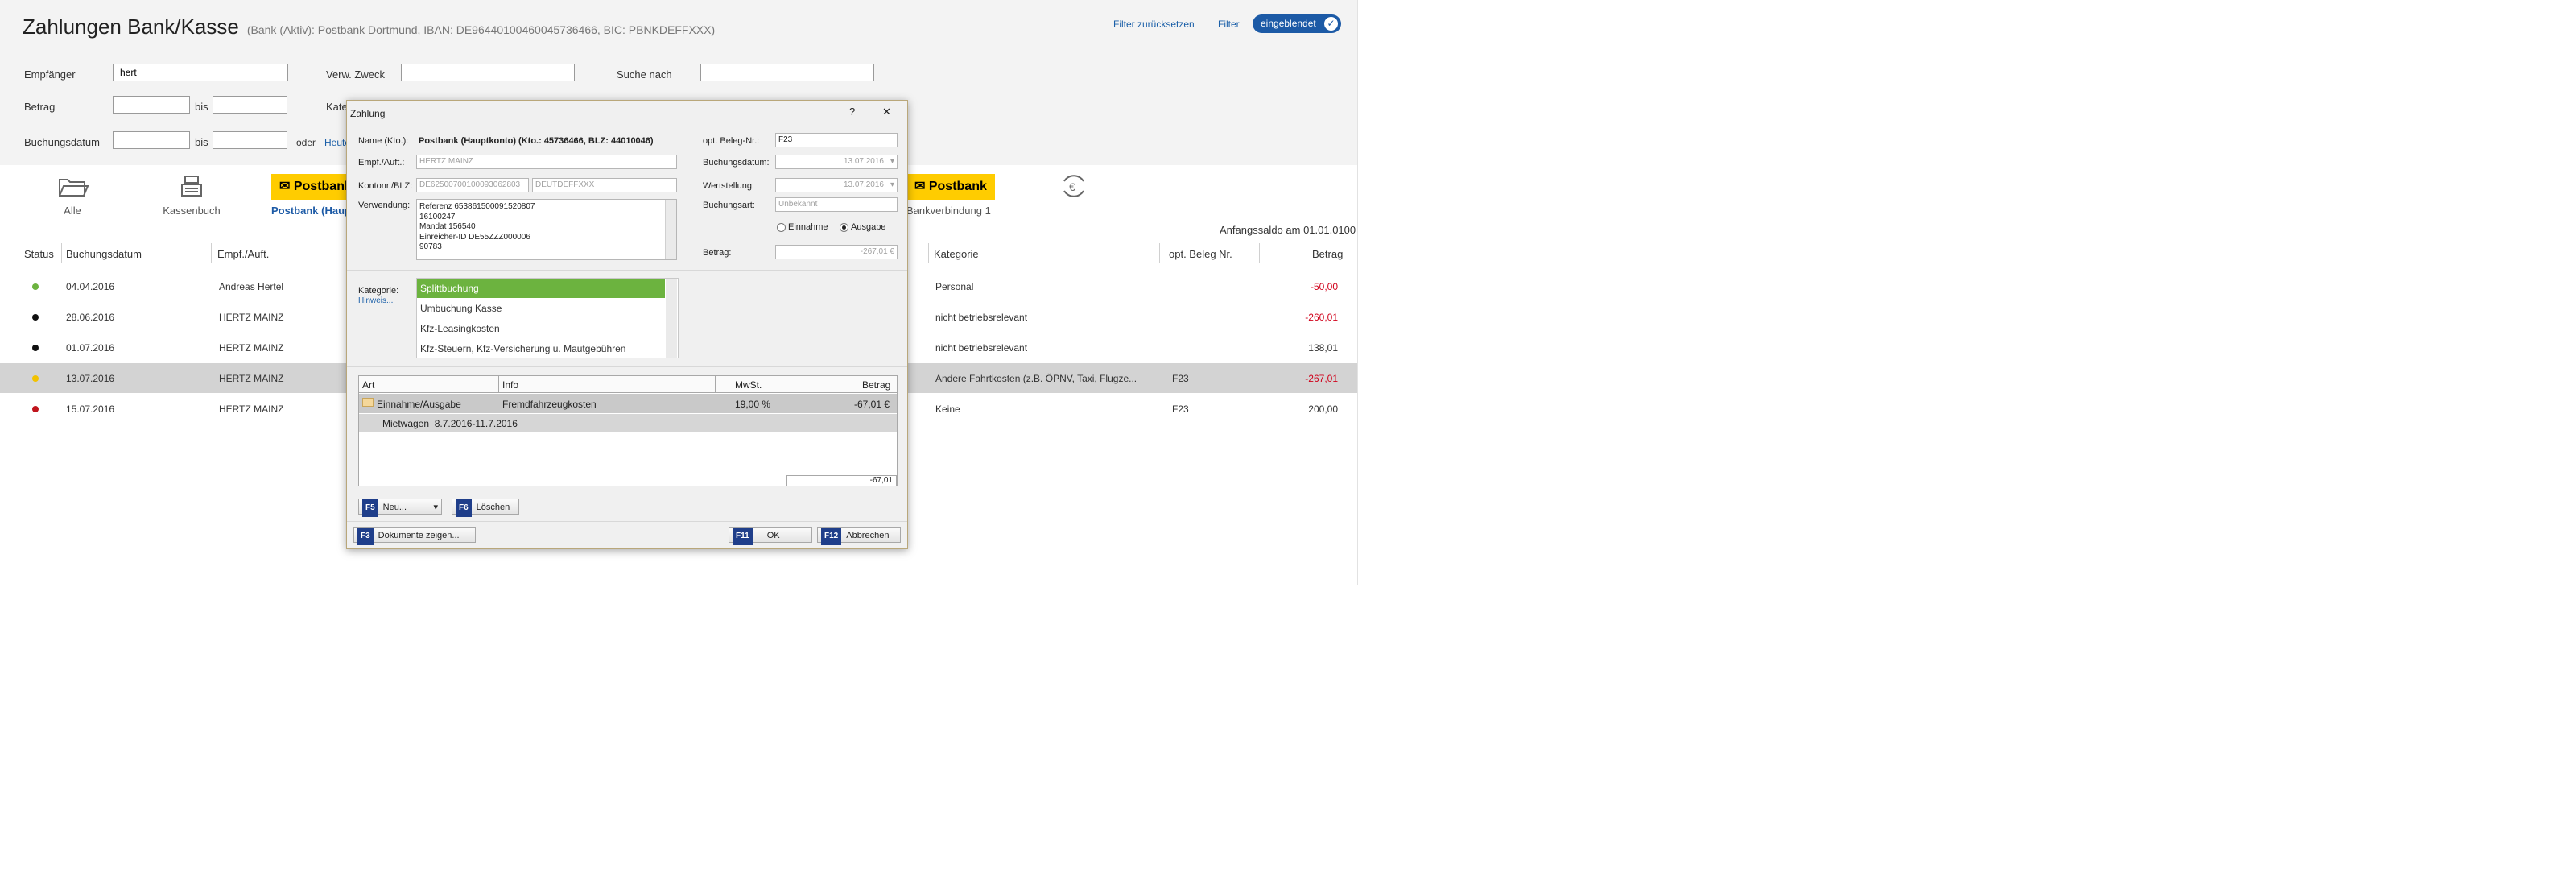  Describe the element at coordinates (770, 536) in the screenshot. I see `ok-button: F11 OK` at that location.